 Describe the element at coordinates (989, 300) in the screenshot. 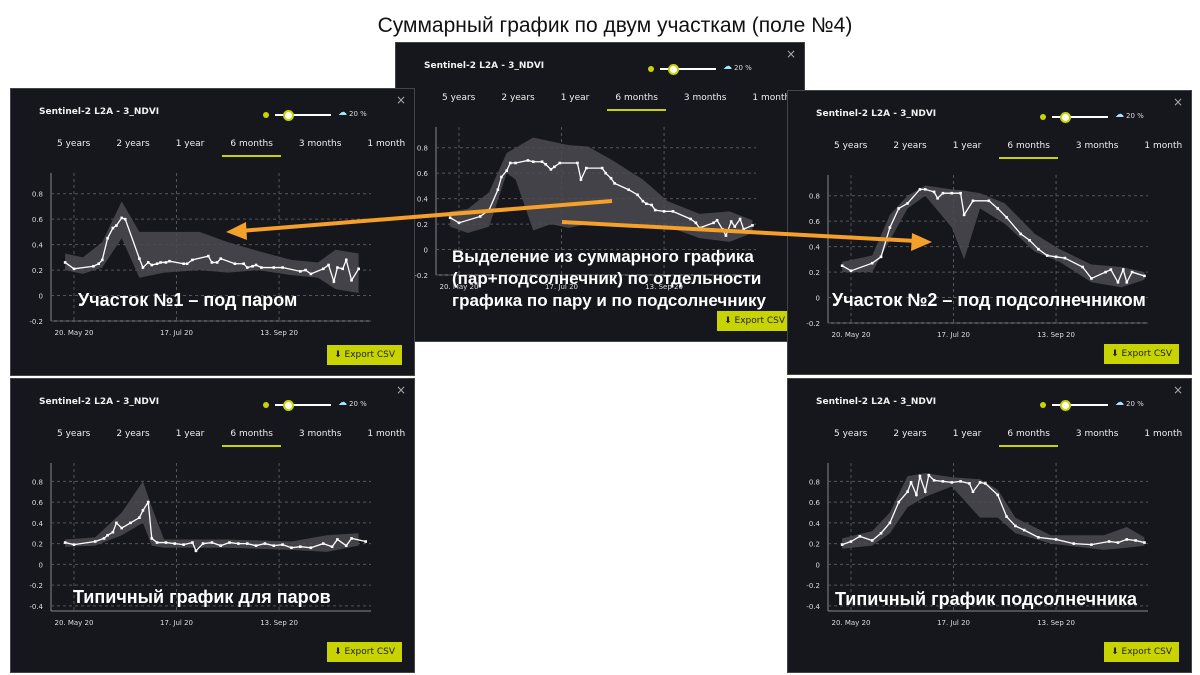

I see `annotation-plot2: Участок №2 – под подсолнечником` at that location.